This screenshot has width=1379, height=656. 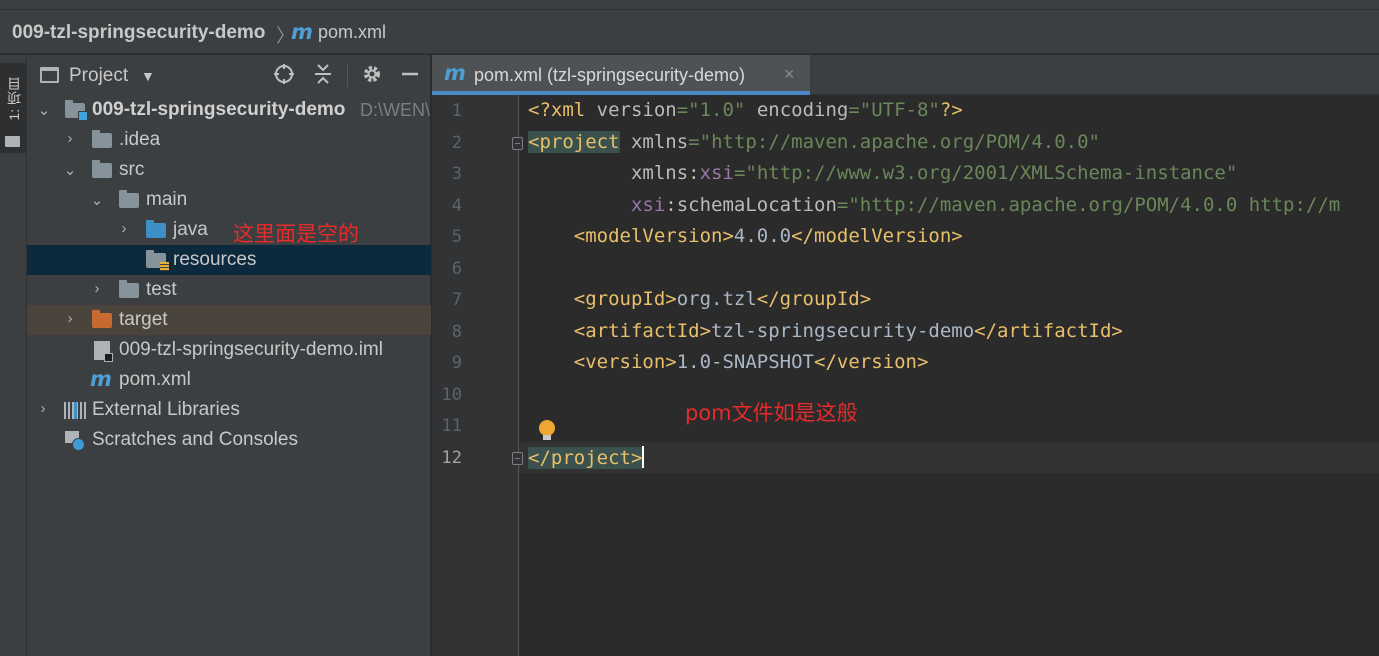 I want to click on gutter-divider, so click(x=518, y=375).